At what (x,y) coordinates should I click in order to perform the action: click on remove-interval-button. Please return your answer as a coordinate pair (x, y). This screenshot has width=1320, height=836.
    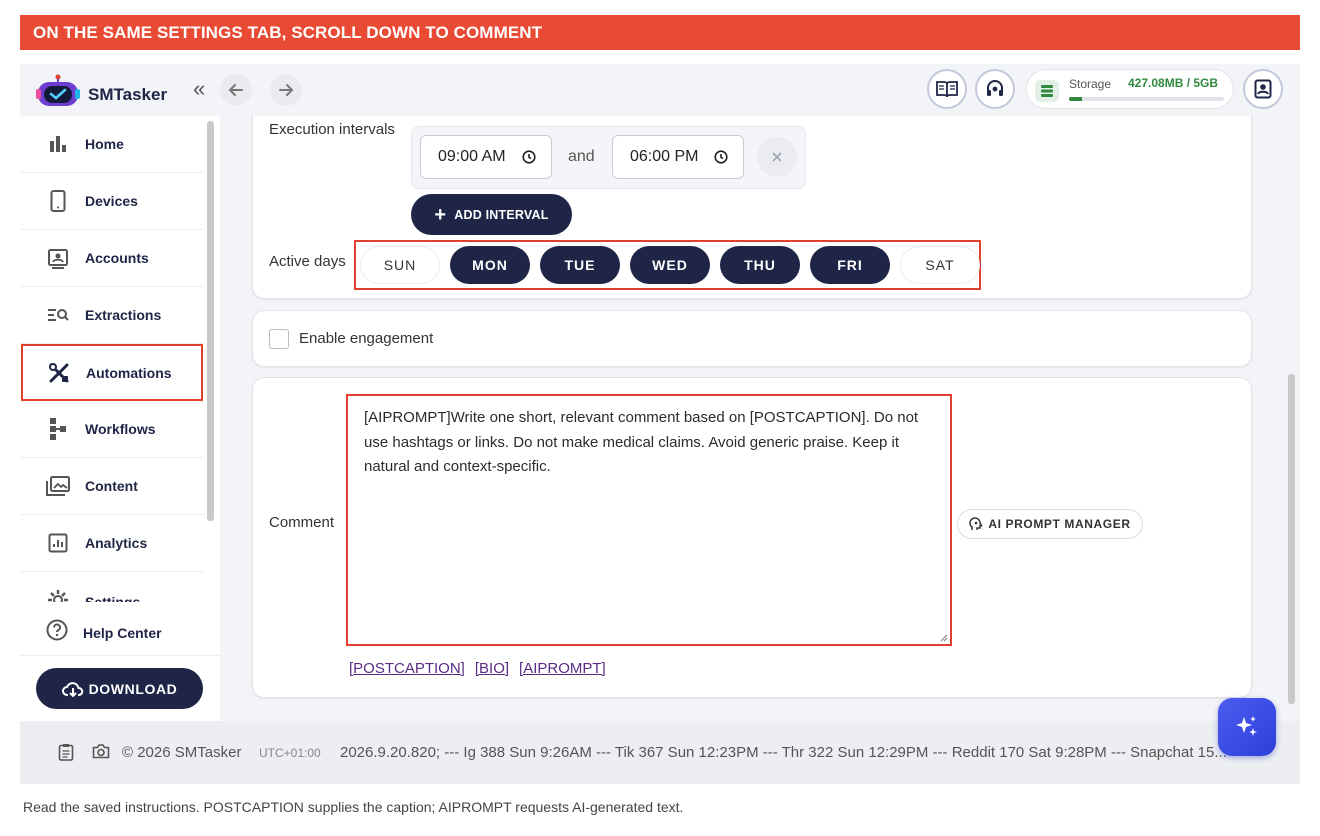
    Looking at the image, I should click on (777, 157).